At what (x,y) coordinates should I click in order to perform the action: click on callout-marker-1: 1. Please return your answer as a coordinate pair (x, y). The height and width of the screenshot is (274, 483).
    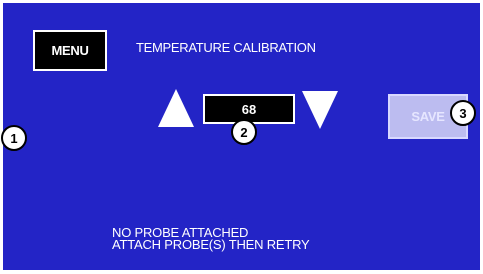
    Looking at the image, I should click on (14, 138).